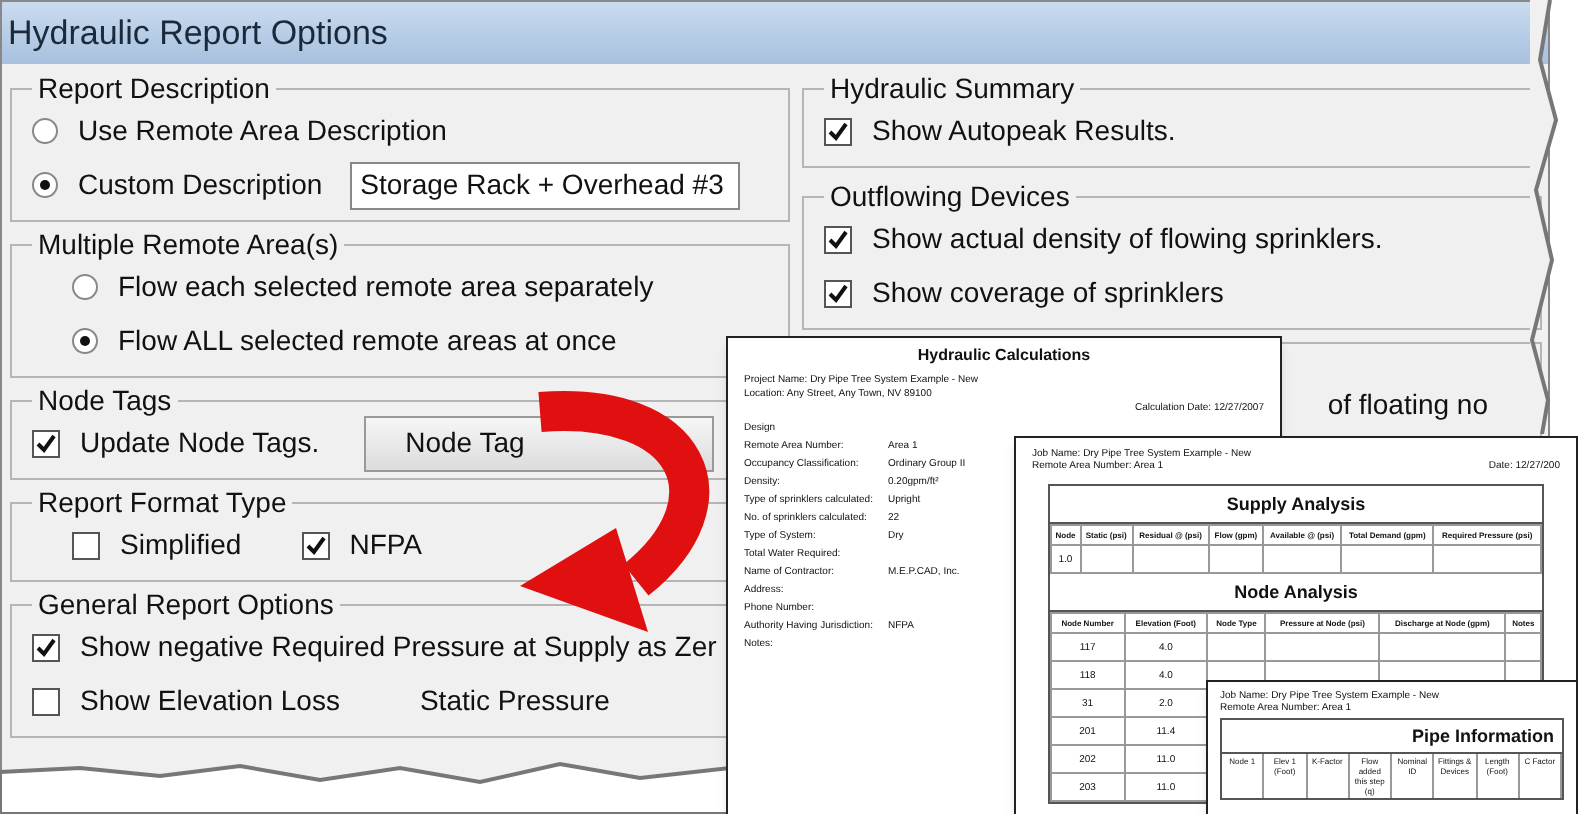 This screenshot has width=1578, height=814. Describe the element at coordinates (200, 185) in the screenshot. I see `option-label: Custom Description` at that location.